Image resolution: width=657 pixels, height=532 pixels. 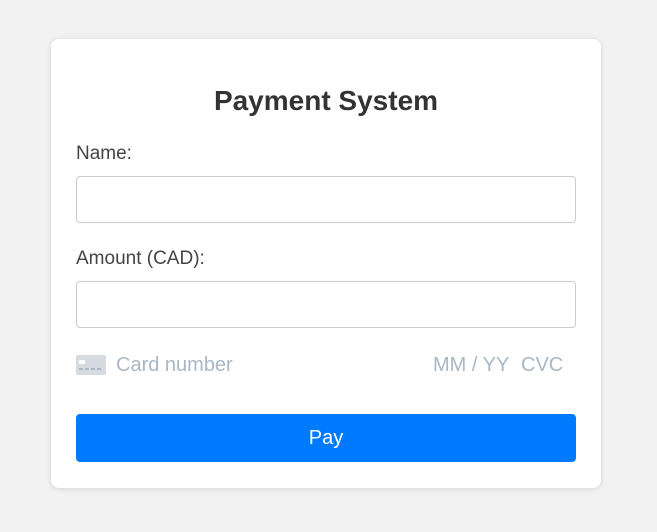 I want to click on credit-card-icon, so click(x=91, y=365).